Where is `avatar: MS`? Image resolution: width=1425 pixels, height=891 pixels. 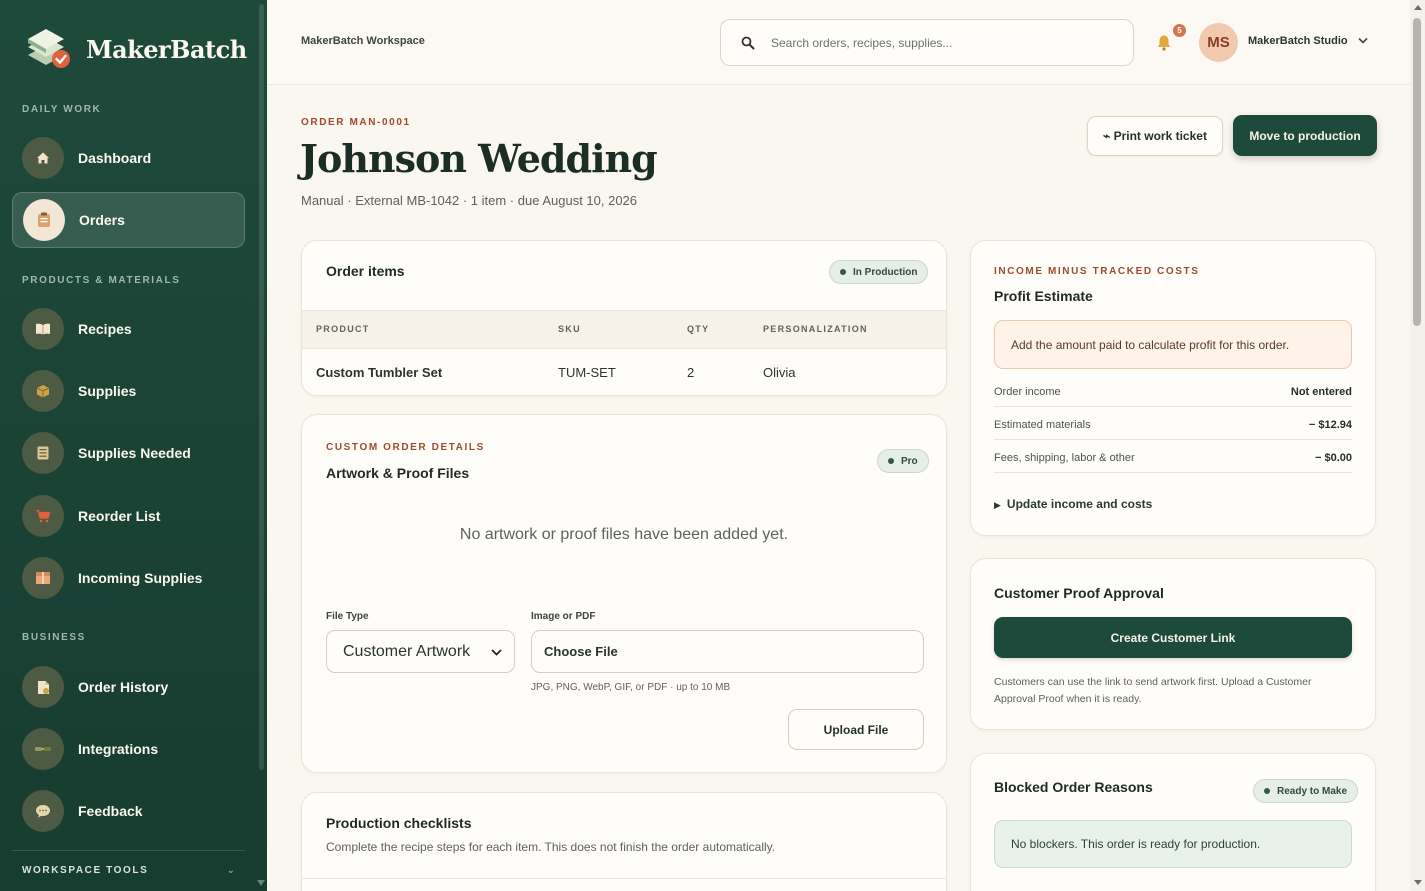 avatar: MS is located at coordinates (1218, 42).